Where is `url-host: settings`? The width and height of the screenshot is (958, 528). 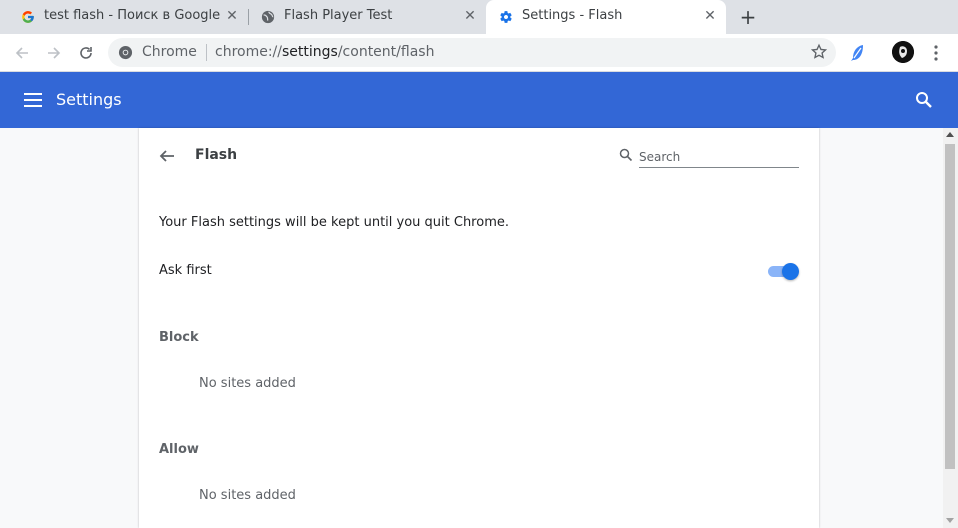 url-host: settings is located at coordinates (310, 52).